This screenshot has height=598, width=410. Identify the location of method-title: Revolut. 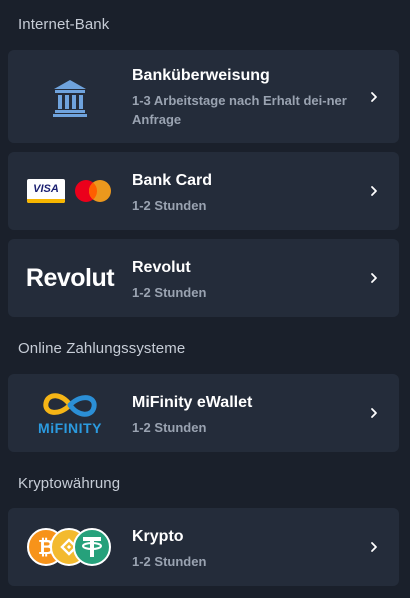
(161, 267).